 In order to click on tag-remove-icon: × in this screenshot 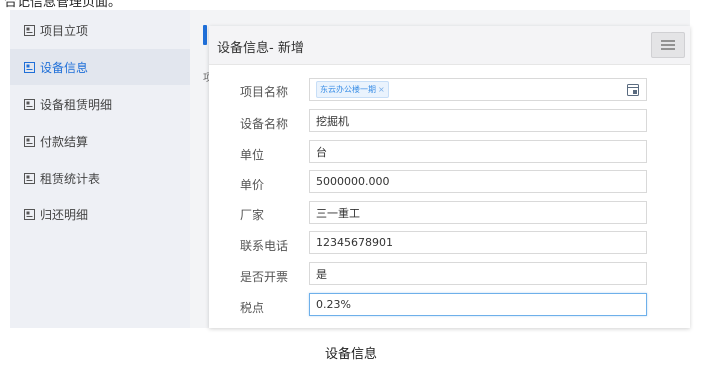, I will do `click(381, 89)`.